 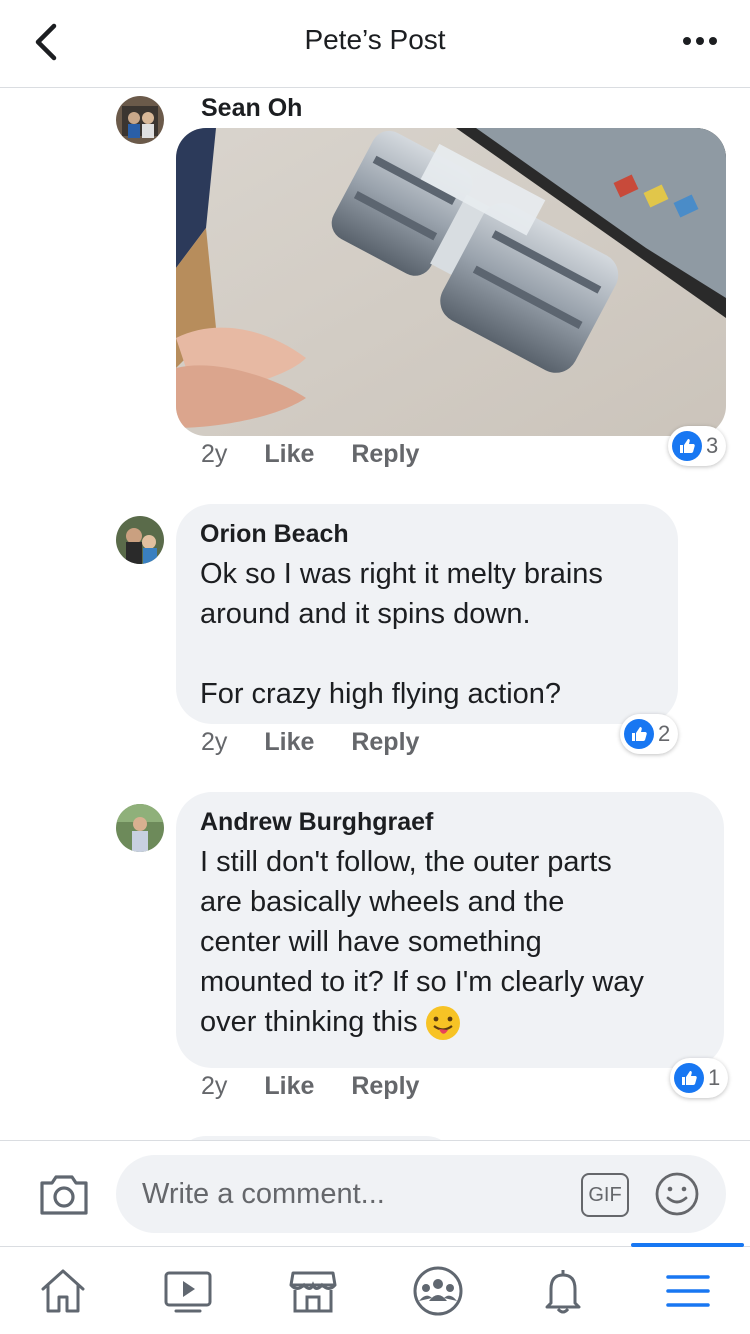 What do you see at coordinates (251, 108) in the screenshot?
I see `comment-author: Sean Oh` at bounding box center [251, 108].